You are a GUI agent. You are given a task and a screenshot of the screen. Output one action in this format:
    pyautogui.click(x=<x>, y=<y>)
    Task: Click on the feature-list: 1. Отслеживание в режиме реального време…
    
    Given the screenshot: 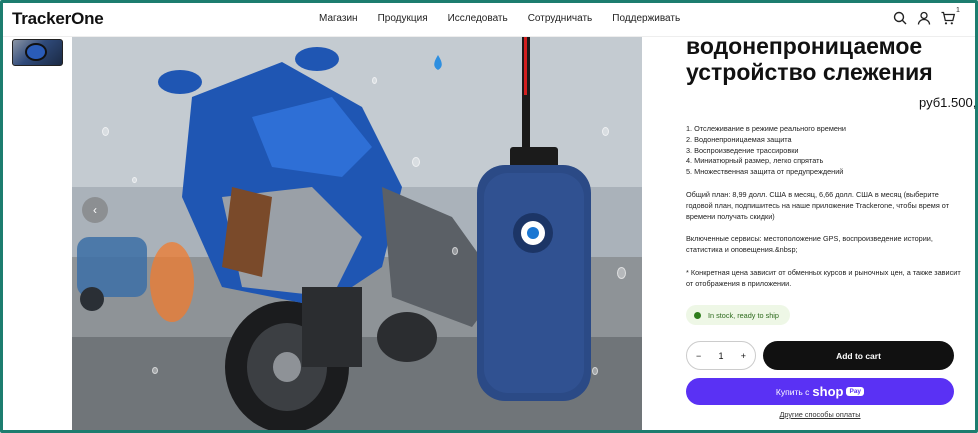 What is the action you would take?
    pyautogui.click(x=826, y=151)
    